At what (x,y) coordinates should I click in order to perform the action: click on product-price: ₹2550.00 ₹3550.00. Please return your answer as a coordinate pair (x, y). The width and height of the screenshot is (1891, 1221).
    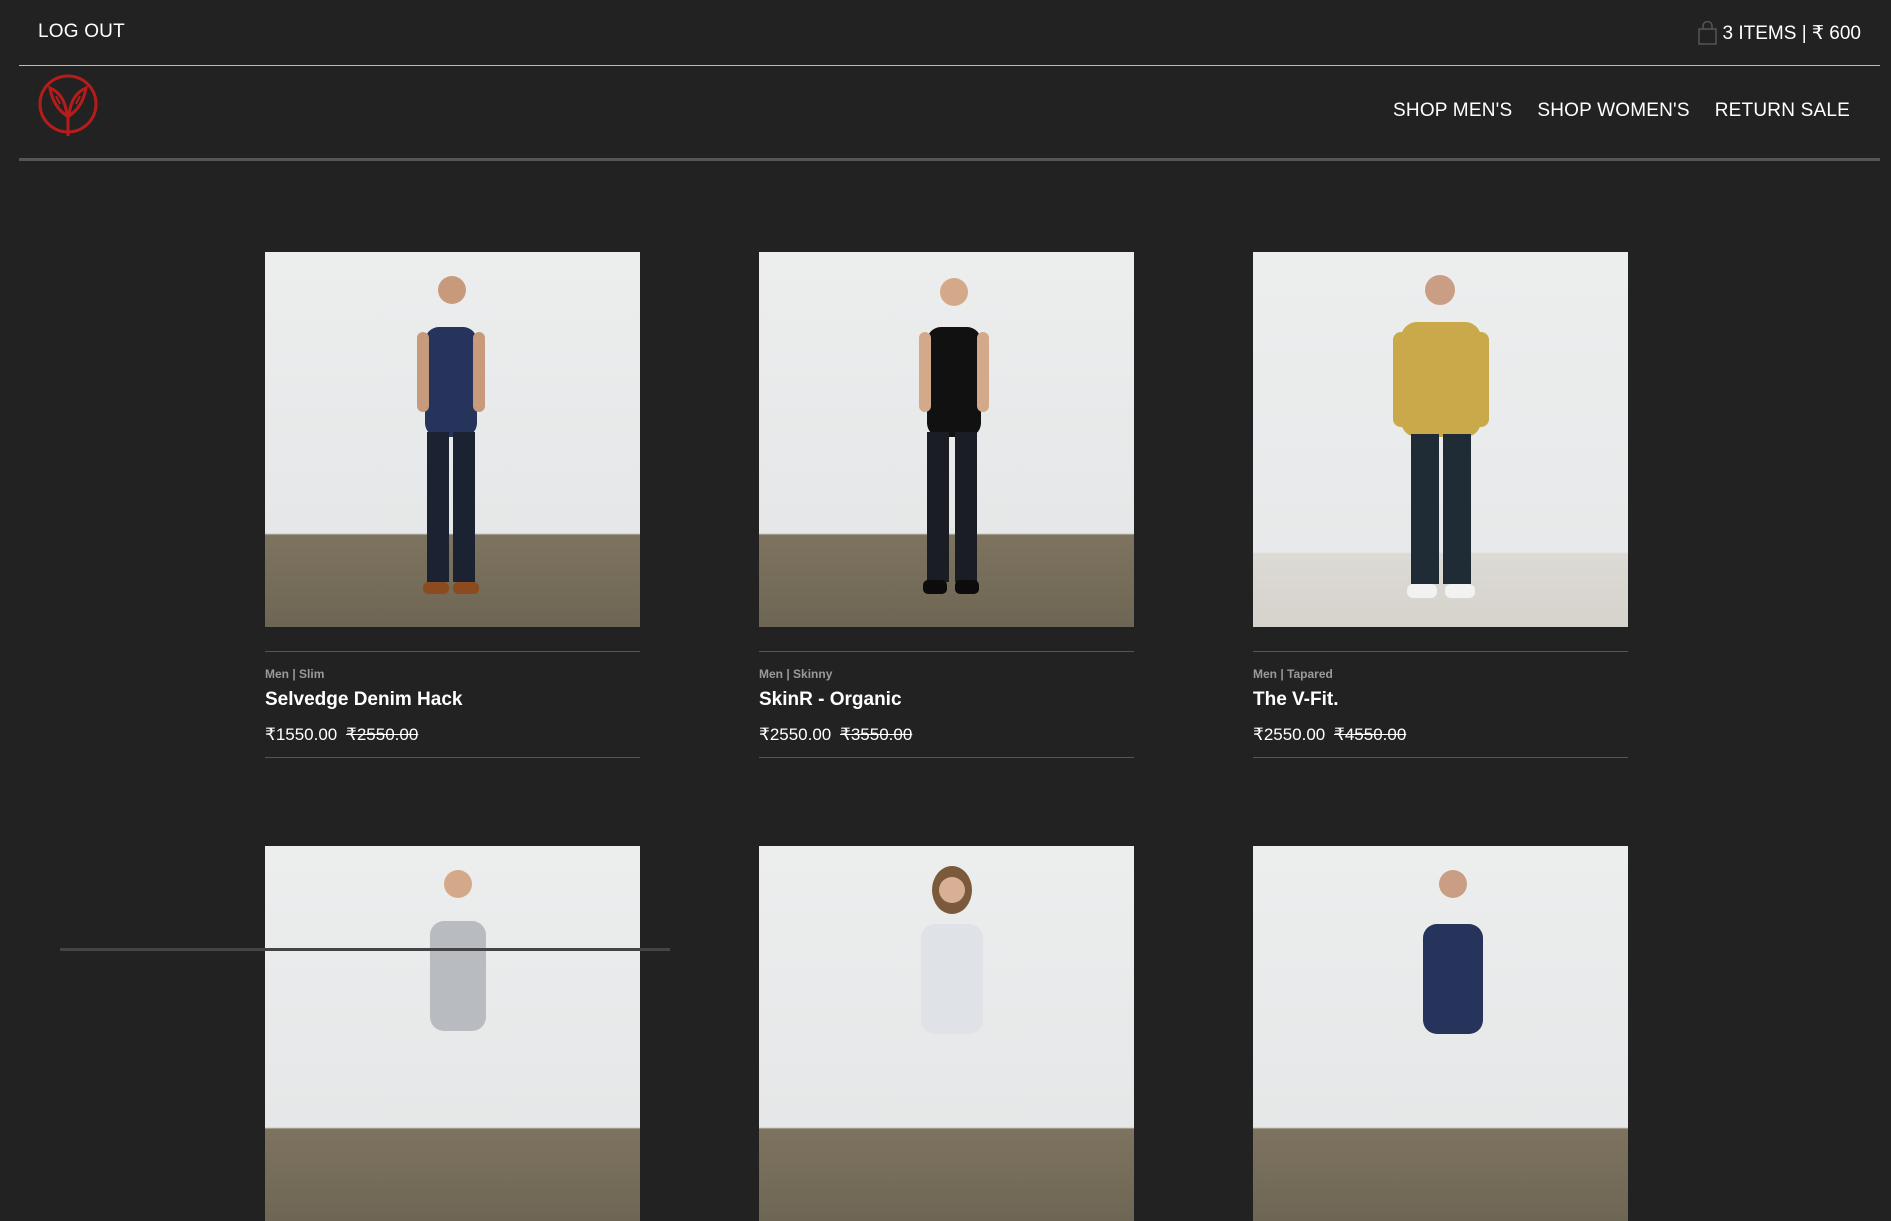
    Looking at the image, I should click on (946, 735).